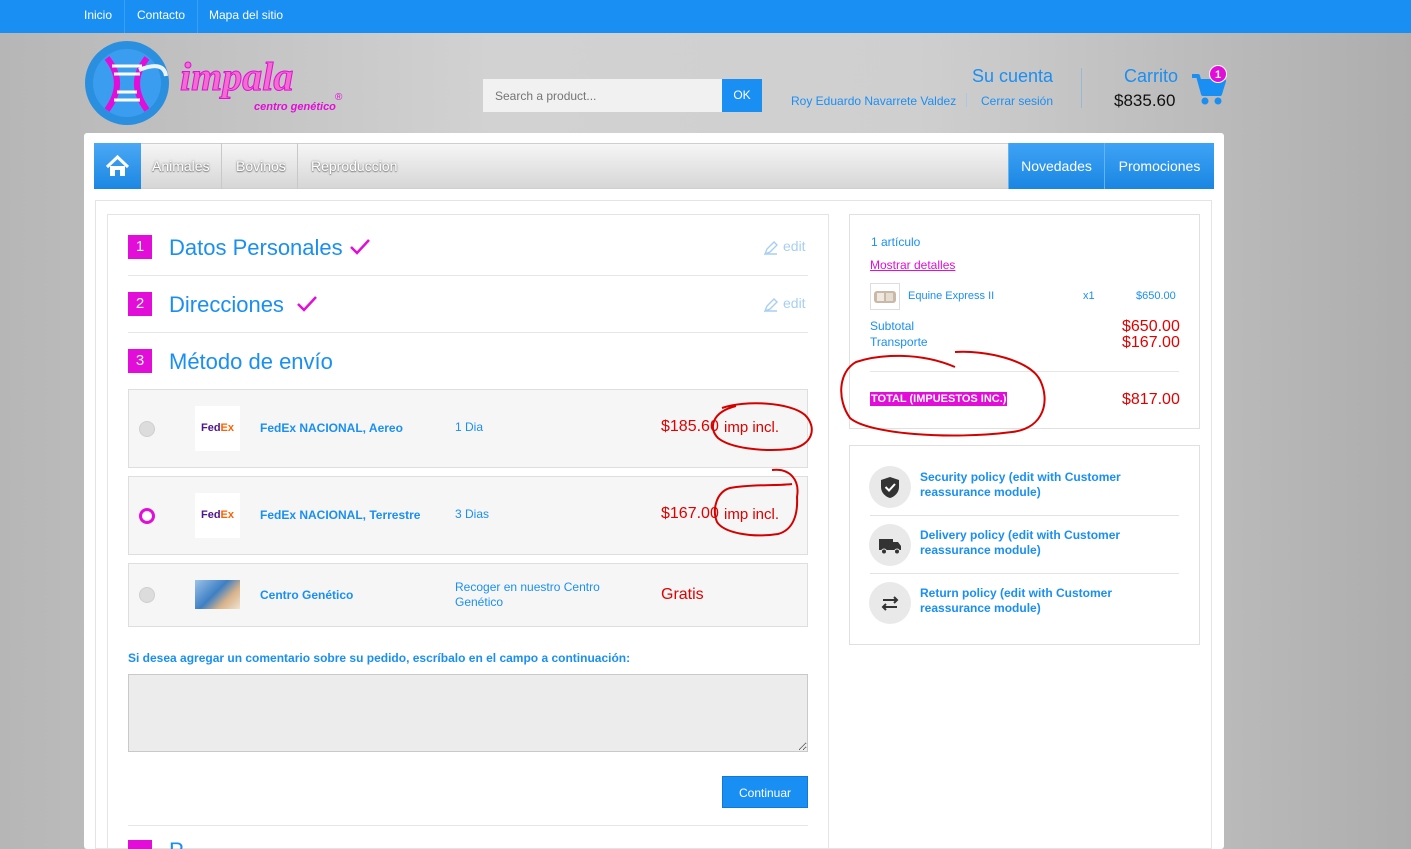 The image size is (1411, 849). What do you see at coordinates (469, 427) in the screenshot?
I see `carrier-delay: 1 Dia` at bounding box center [469, 427].